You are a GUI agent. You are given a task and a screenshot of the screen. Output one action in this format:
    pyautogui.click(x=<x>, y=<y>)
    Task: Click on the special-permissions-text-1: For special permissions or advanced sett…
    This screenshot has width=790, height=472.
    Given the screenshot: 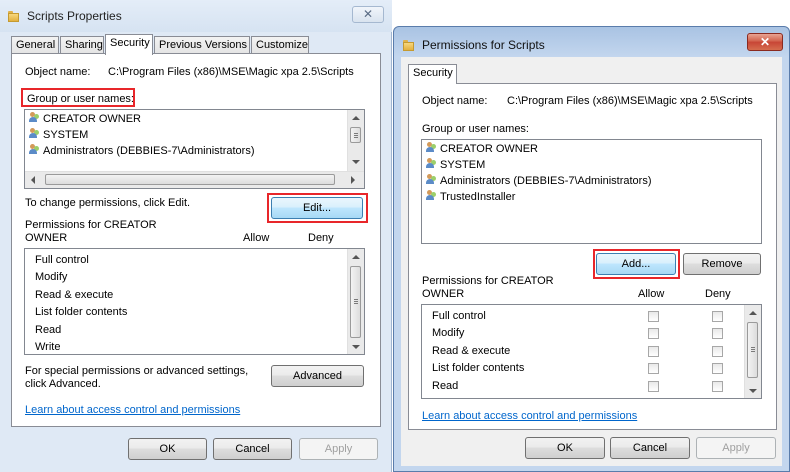 What is the action you would take?
    pyautogui.click(x=137, y=371)
    